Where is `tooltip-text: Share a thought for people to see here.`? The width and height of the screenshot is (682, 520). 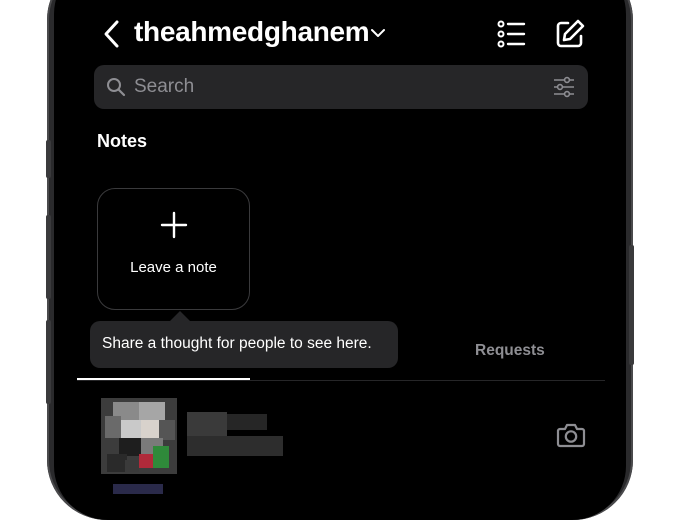 tooltip-text: Share a thought for people to see here. is located at coordinates (237, 343).